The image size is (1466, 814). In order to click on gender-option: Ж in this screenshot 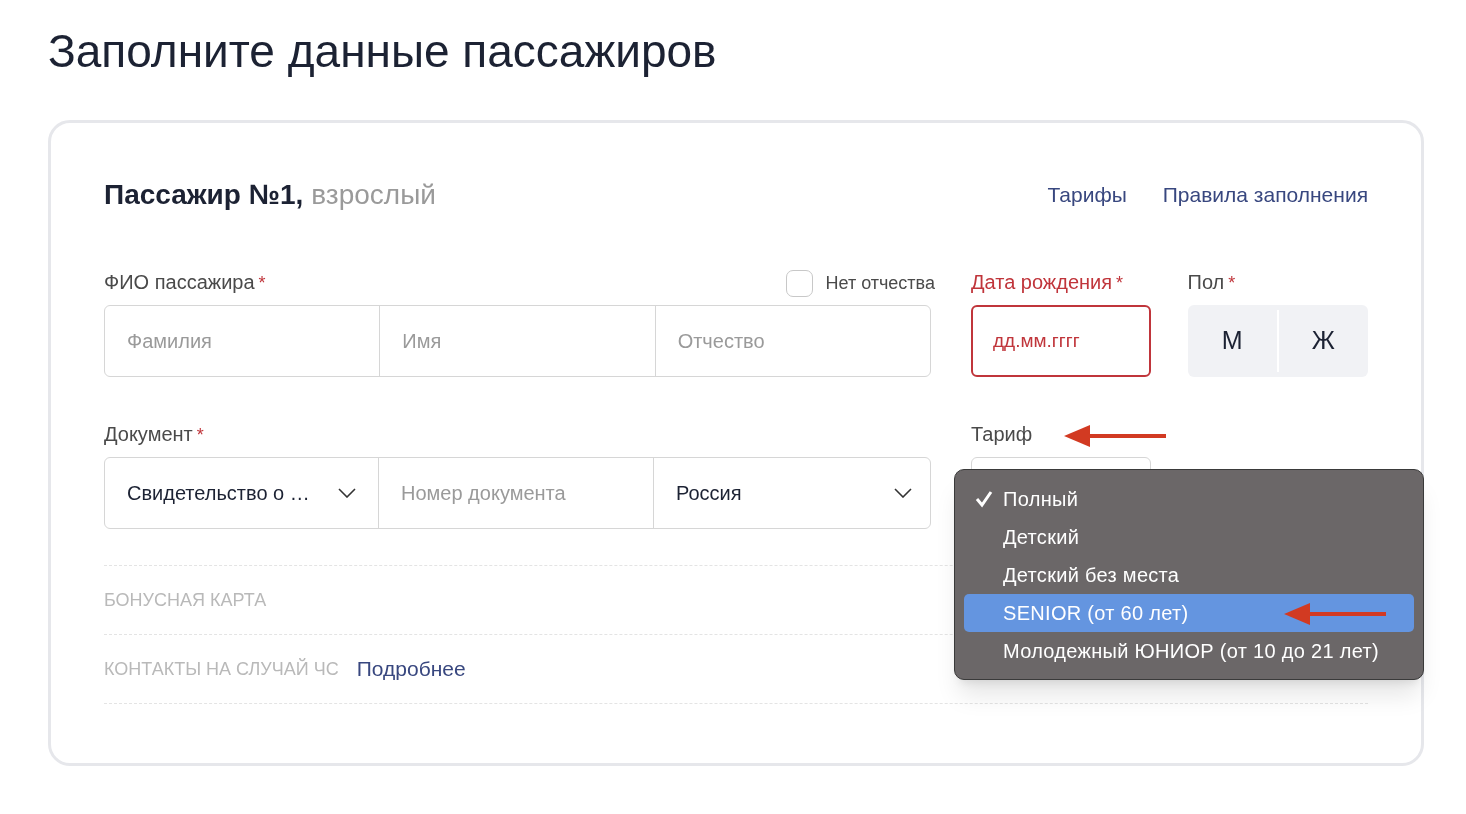, I will do `click(1323, 341)`.